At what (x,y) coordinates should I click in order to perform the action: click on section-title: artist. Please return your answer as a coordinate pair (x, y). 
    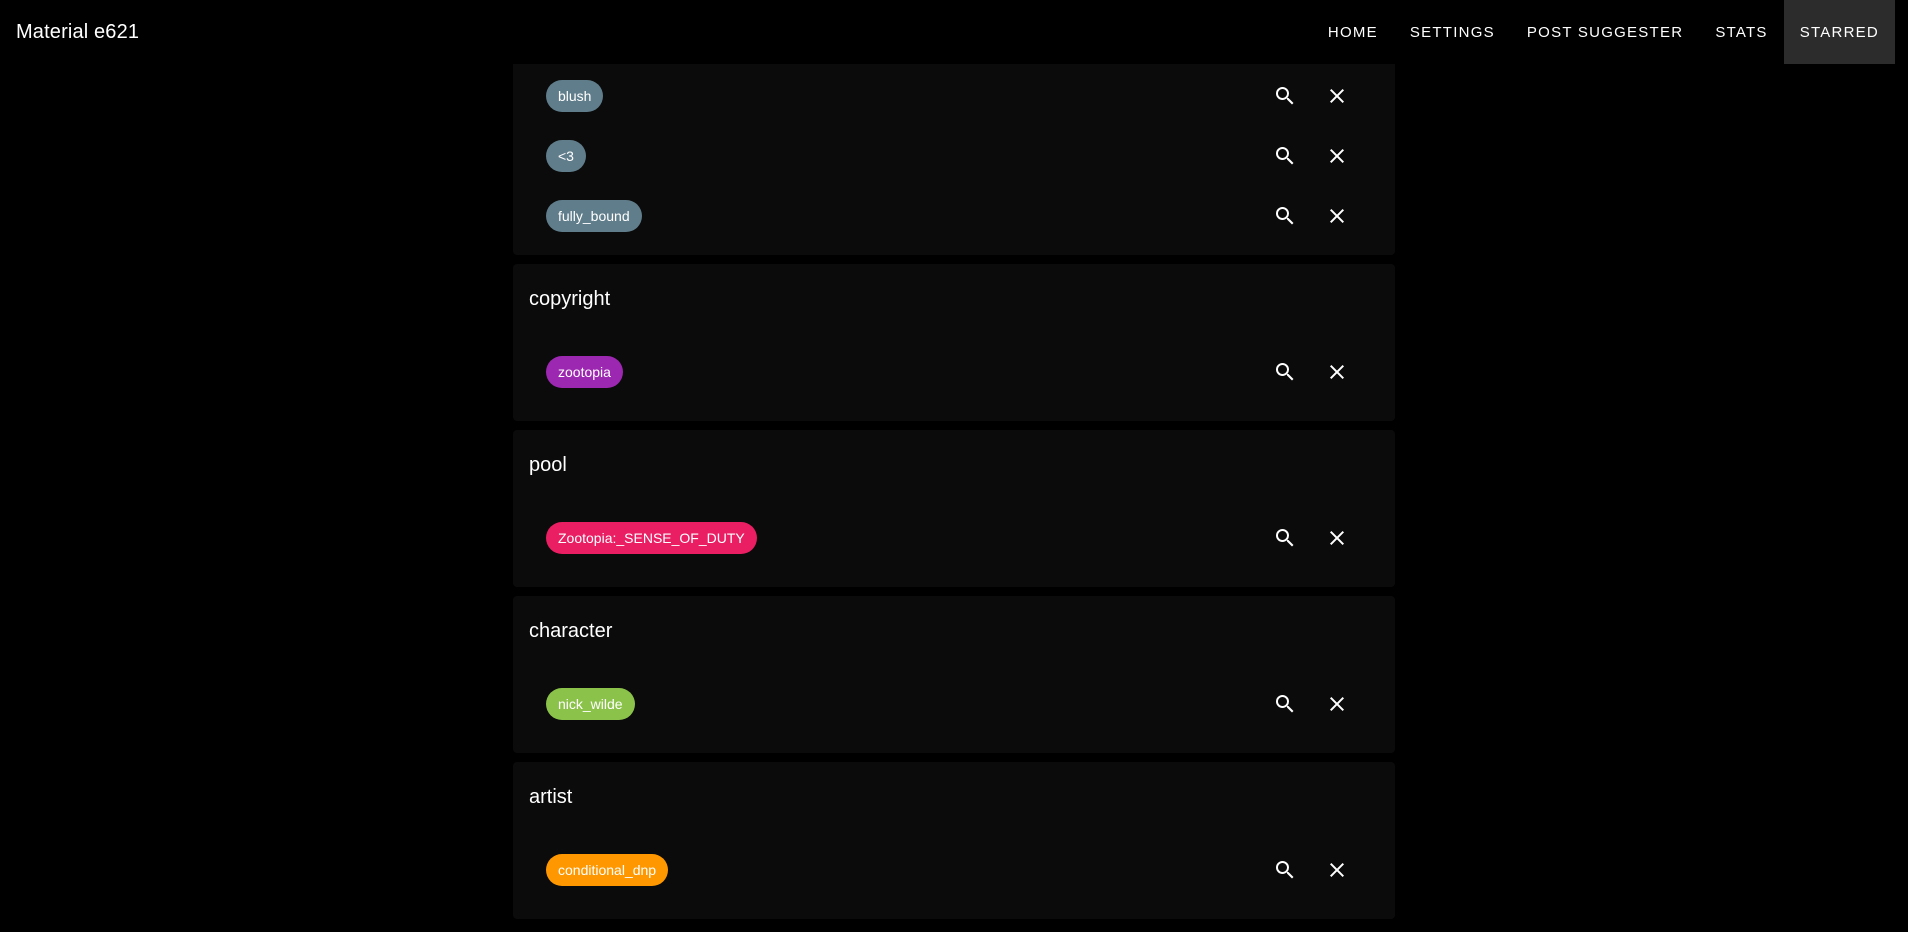
    Looking at the image, I should click on (551, 797).